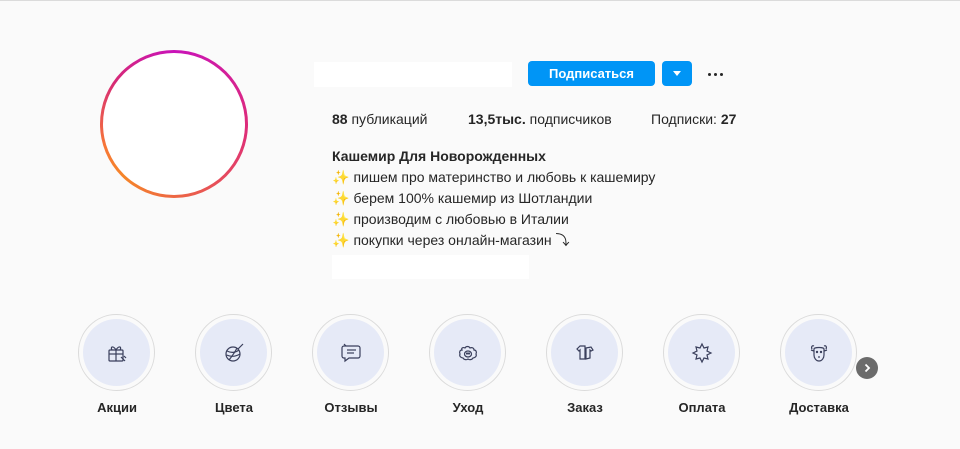  I want to click on bio-line: ✨ покупки через онлайн-магазин ⤵, so click(532, 240).